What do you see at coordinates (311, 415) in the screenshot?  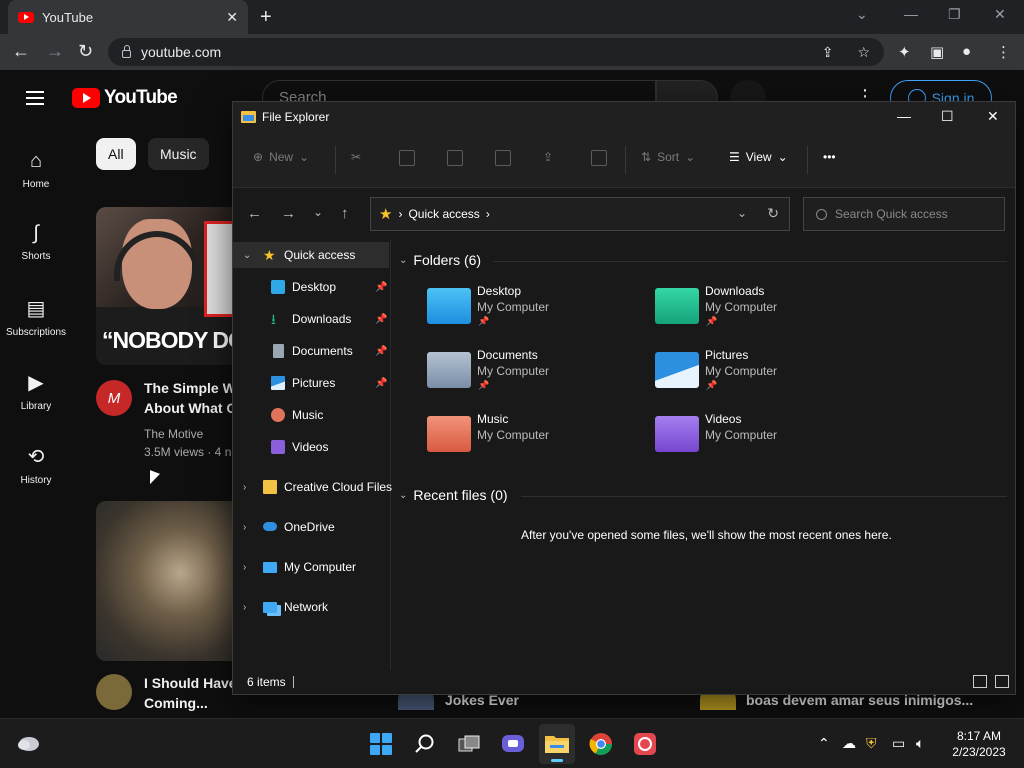 I see `sidebar-item-music: Music` at bounding box center [311, 415].